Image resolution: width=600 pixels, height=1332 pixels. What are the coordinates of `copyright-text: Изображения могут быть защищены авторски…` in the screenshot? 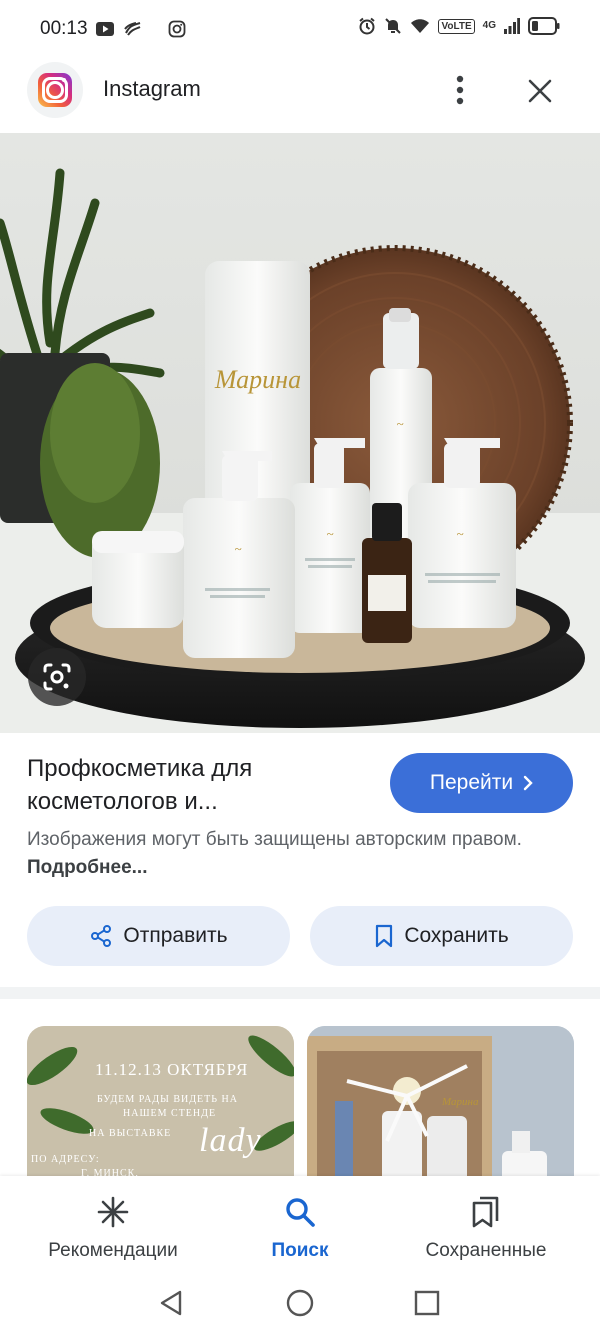 It's located at (274, 839).